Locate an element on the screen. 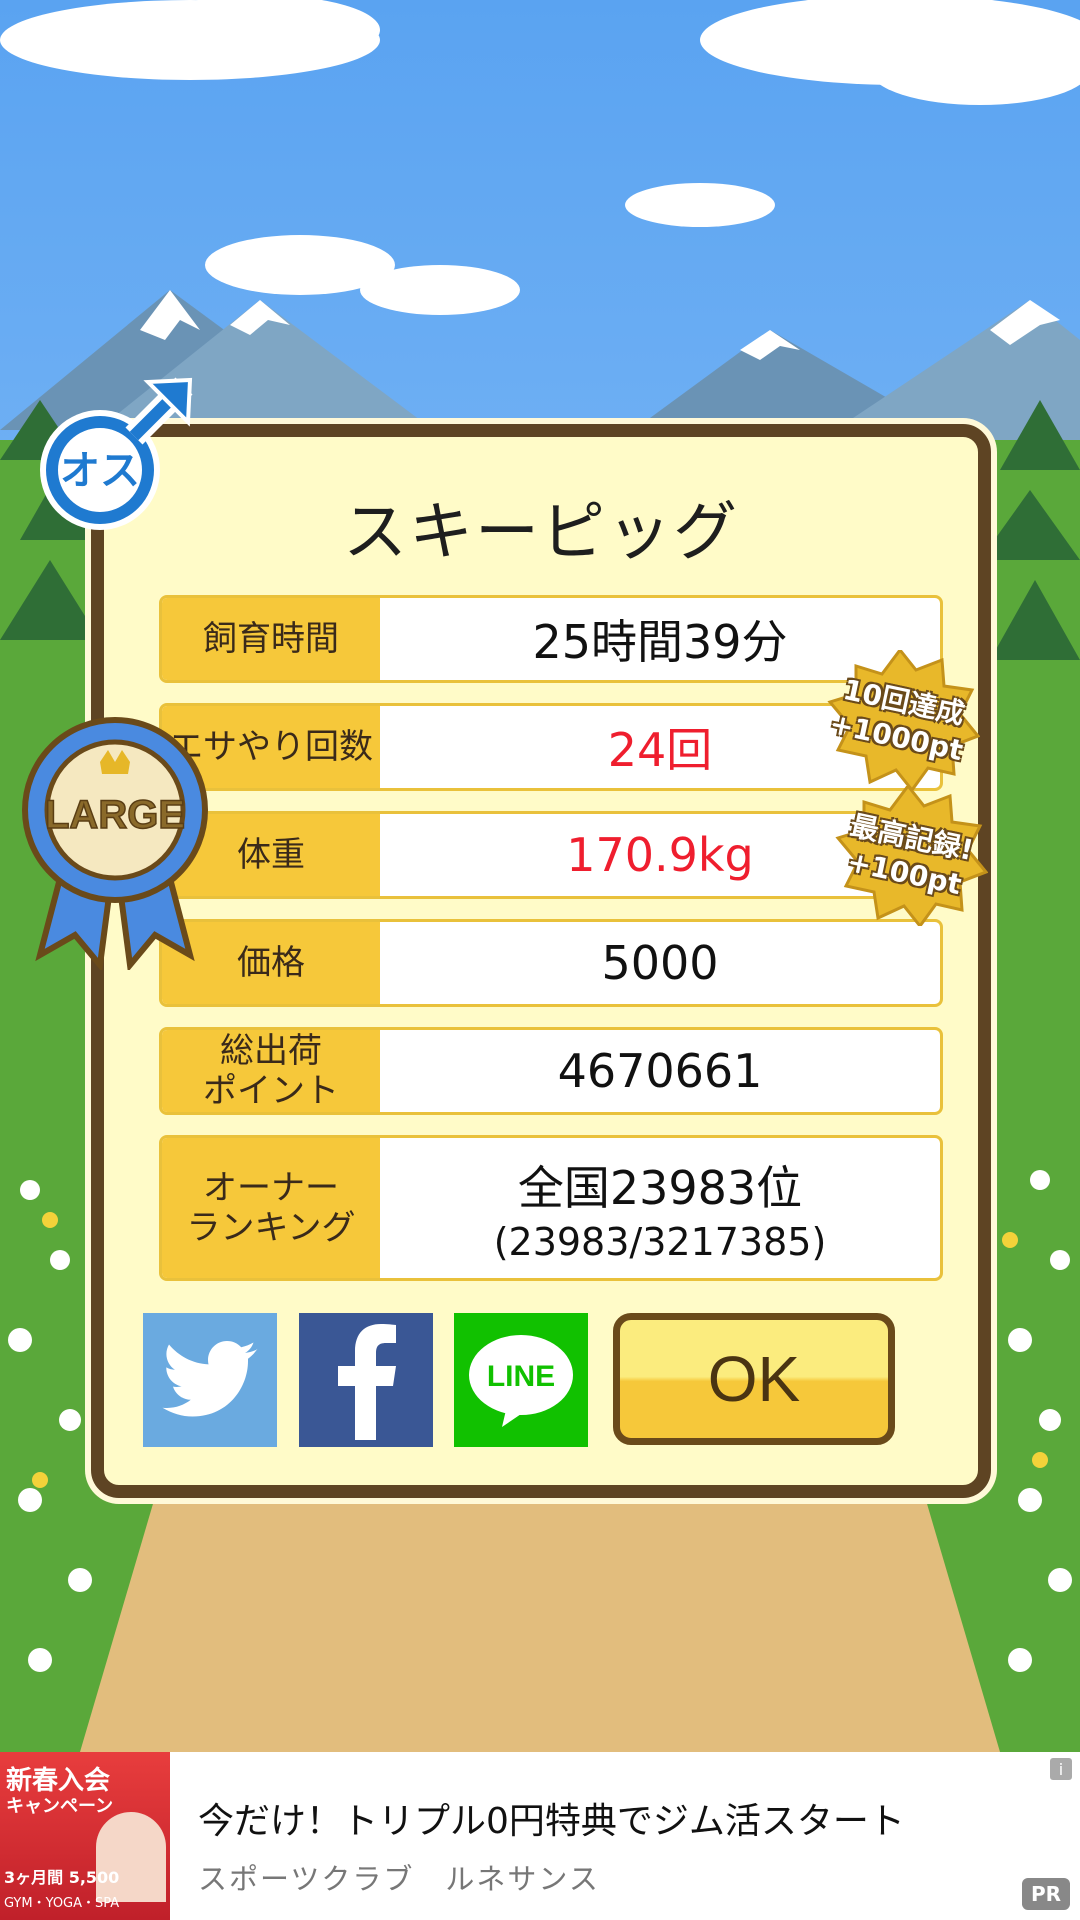 This screenshot has width=1080, height=1920. line-share-button: LINE is located at coordinates (521, 1380).